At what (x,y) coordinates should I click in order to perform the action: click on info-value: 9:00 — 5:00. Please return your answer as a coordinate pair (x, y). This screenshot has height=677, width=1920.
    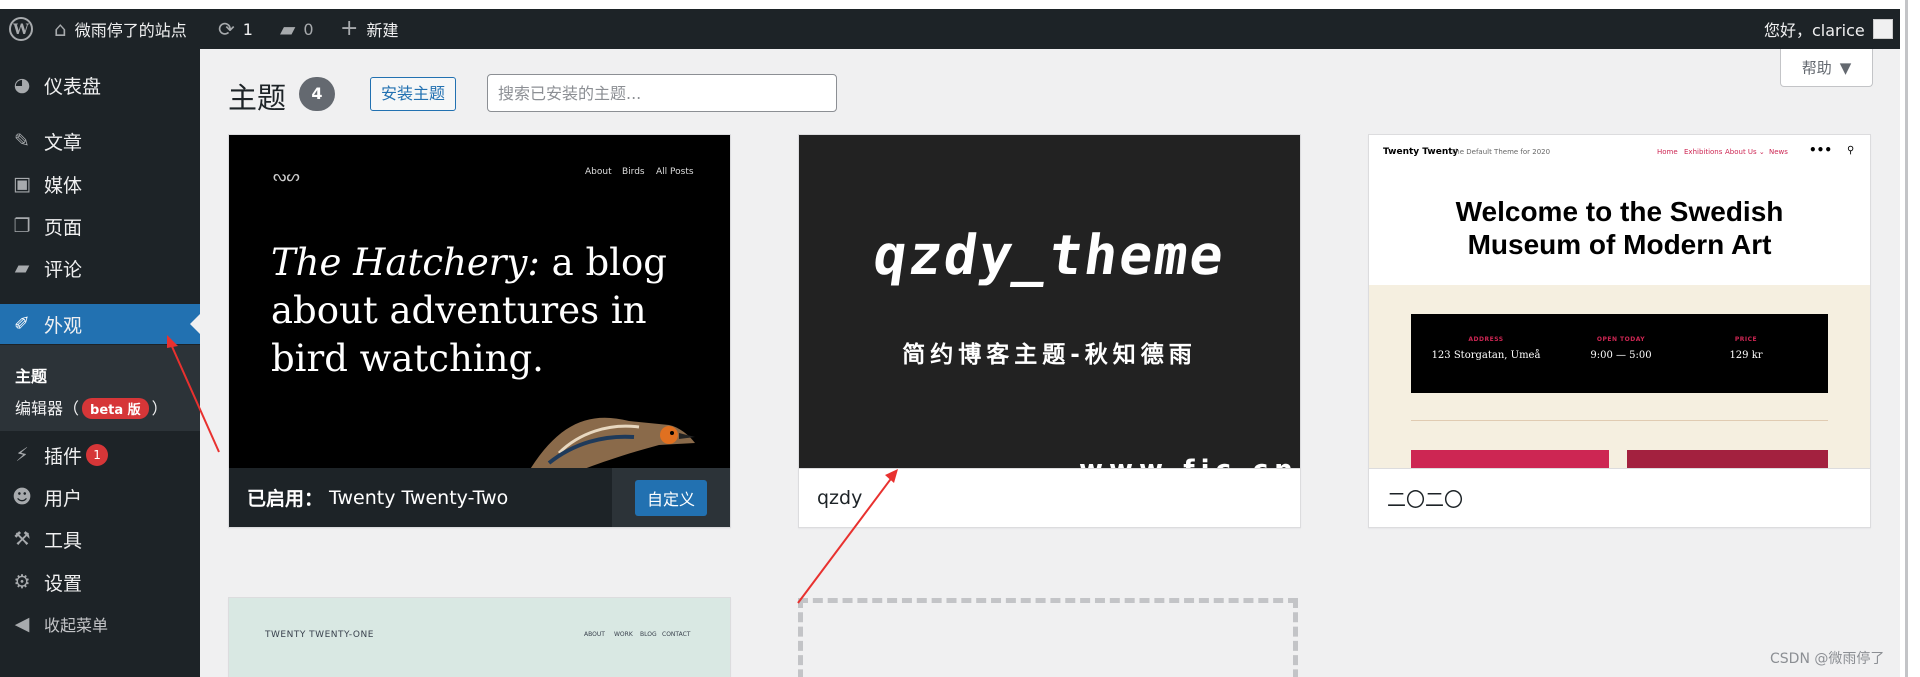
    Looking at the image, I should click on (1621, 355).